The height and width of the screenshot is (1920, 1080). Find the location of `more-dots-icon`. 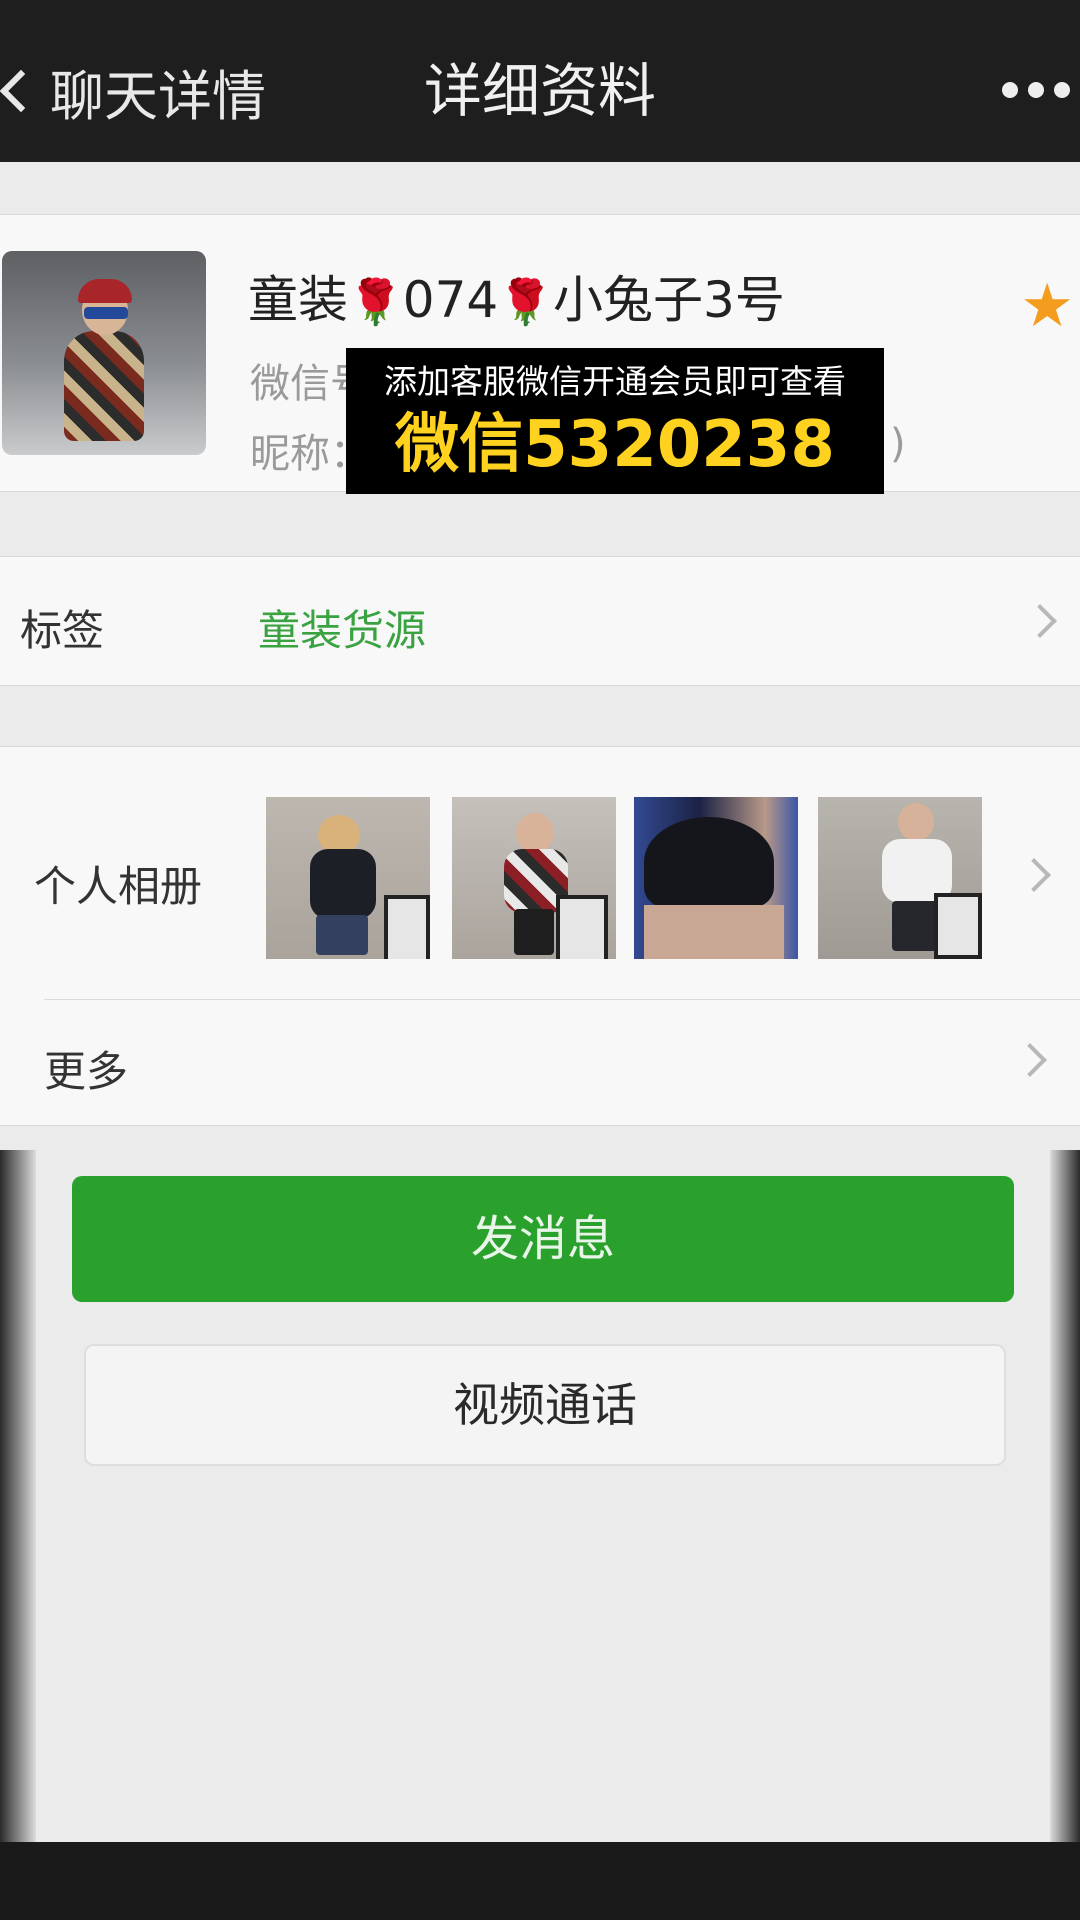

more-dots-icon is located at coordinates (1010, 90).